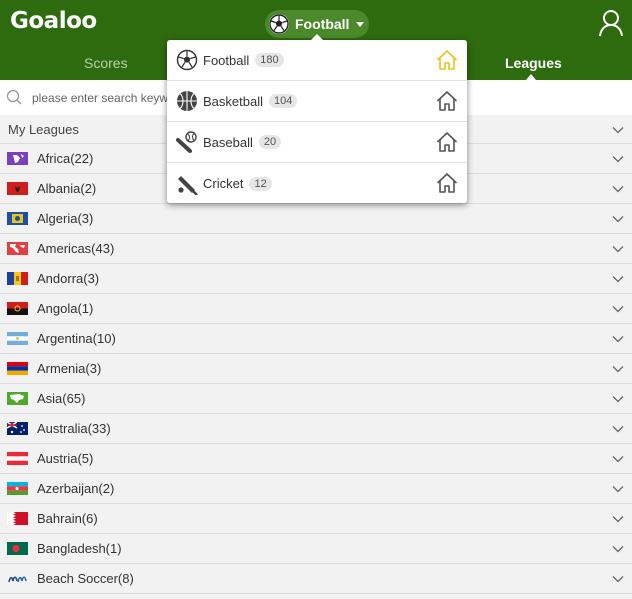  What do you see at coordinates (316, 519) in the screenshot?
I see `league-row-bahrain: Bahrain(6)` at bounding box center [316, 519].